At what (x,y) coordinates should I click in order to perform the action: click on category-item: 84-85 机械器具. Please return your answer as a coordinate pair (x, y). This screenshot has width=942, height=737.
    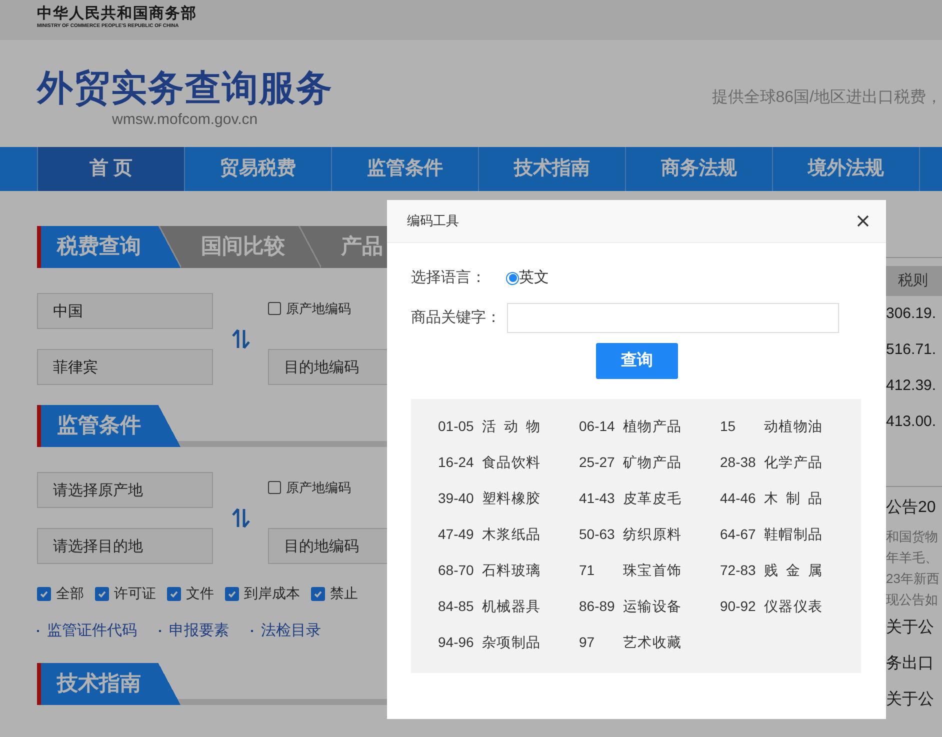
    Looking at the image, I should click on (508, 606).